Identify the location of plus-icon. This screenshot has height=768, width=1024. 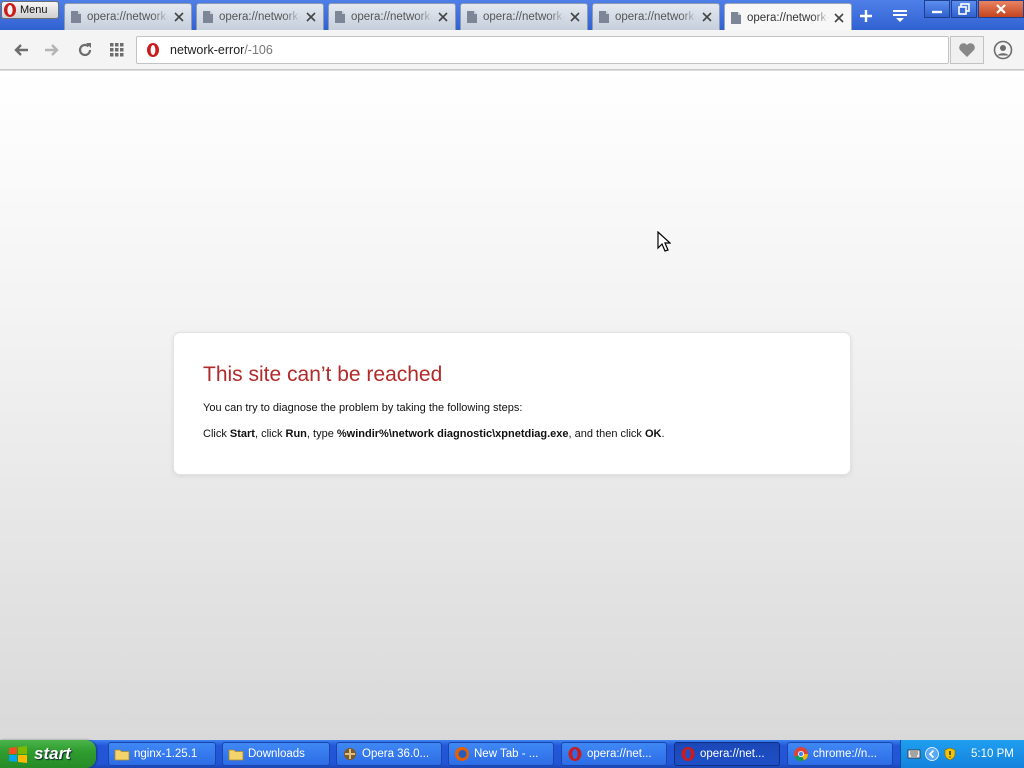
(866, 16).